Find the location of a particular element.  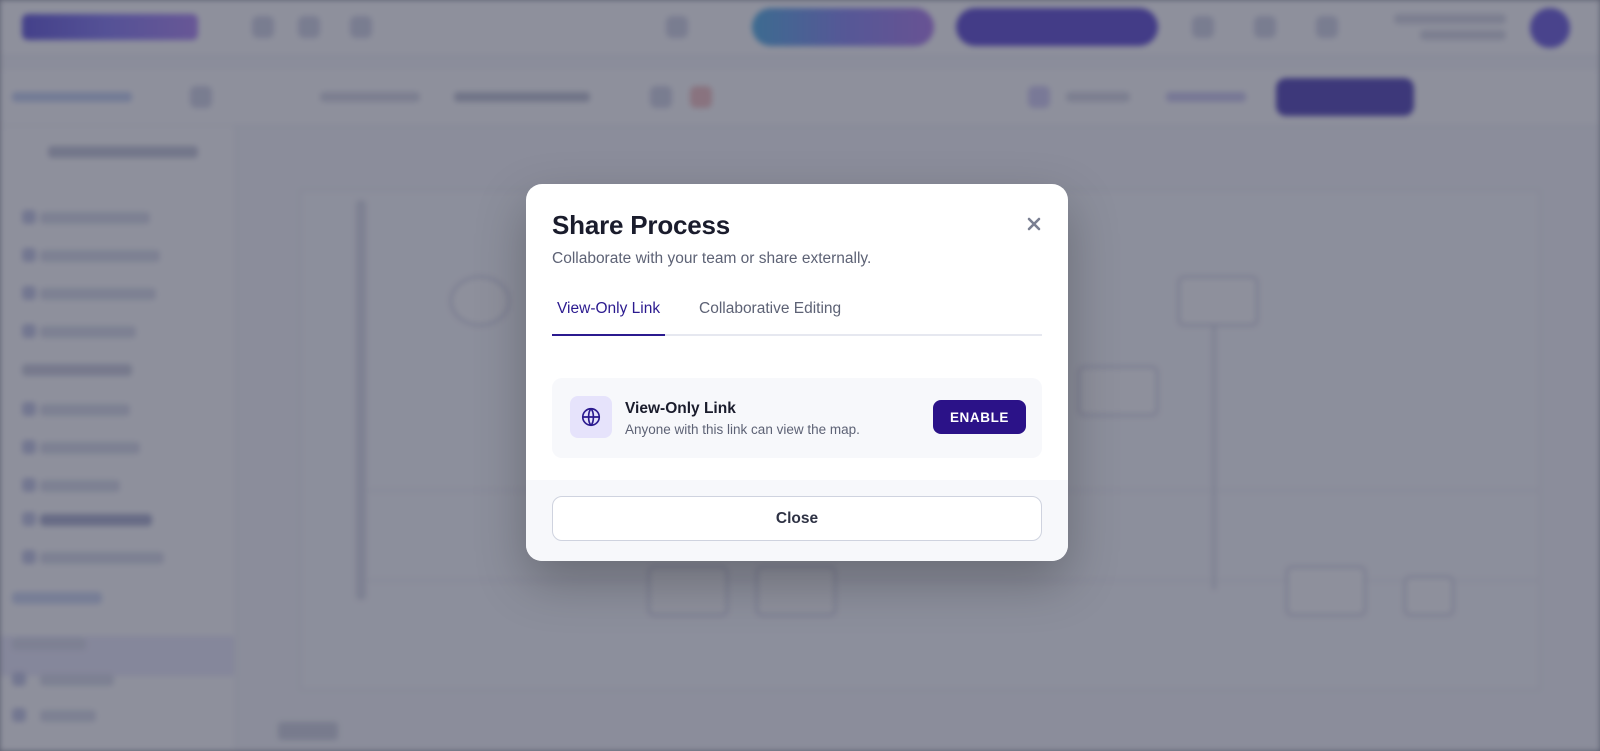

close-icon-glyph is located at coordinates (1034, 224).